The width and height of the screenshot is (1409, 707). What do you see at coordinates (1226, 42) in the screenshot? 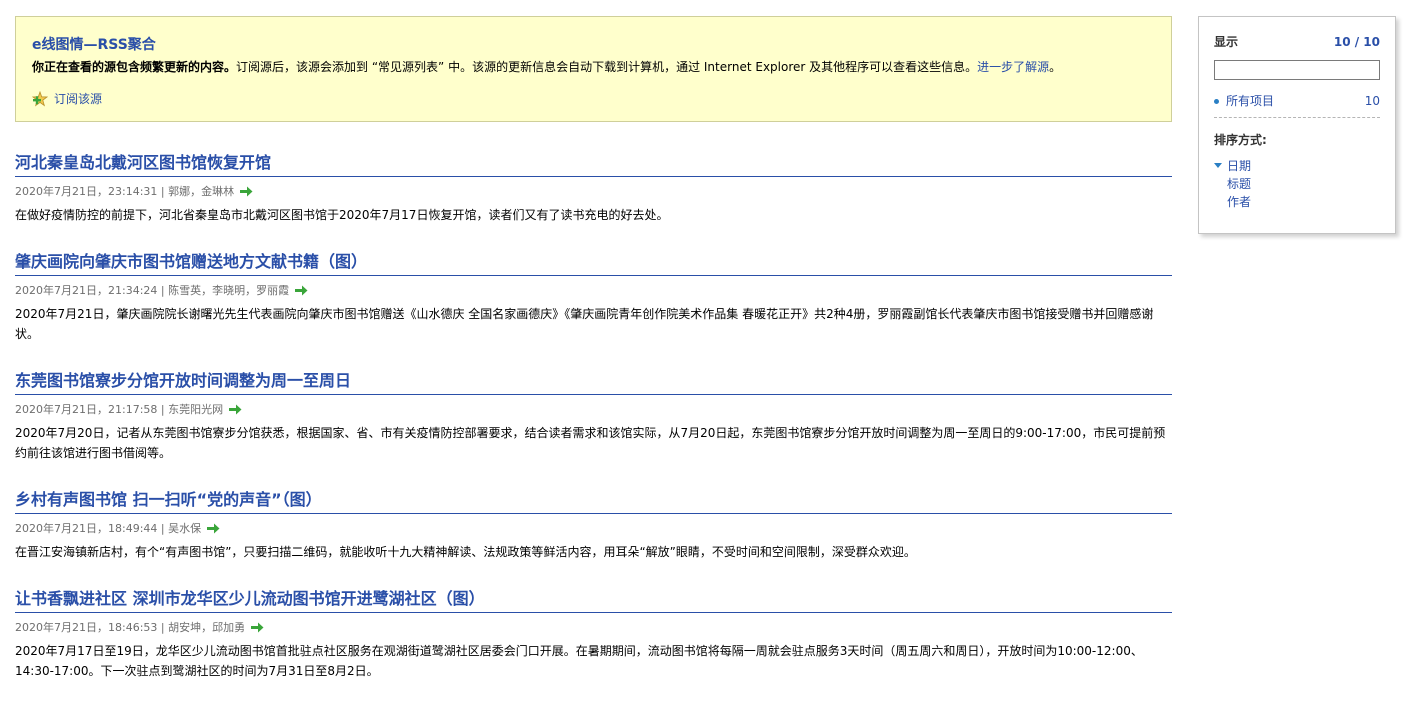
I see `display-label: 显示` at bounding box center [1226, 42].